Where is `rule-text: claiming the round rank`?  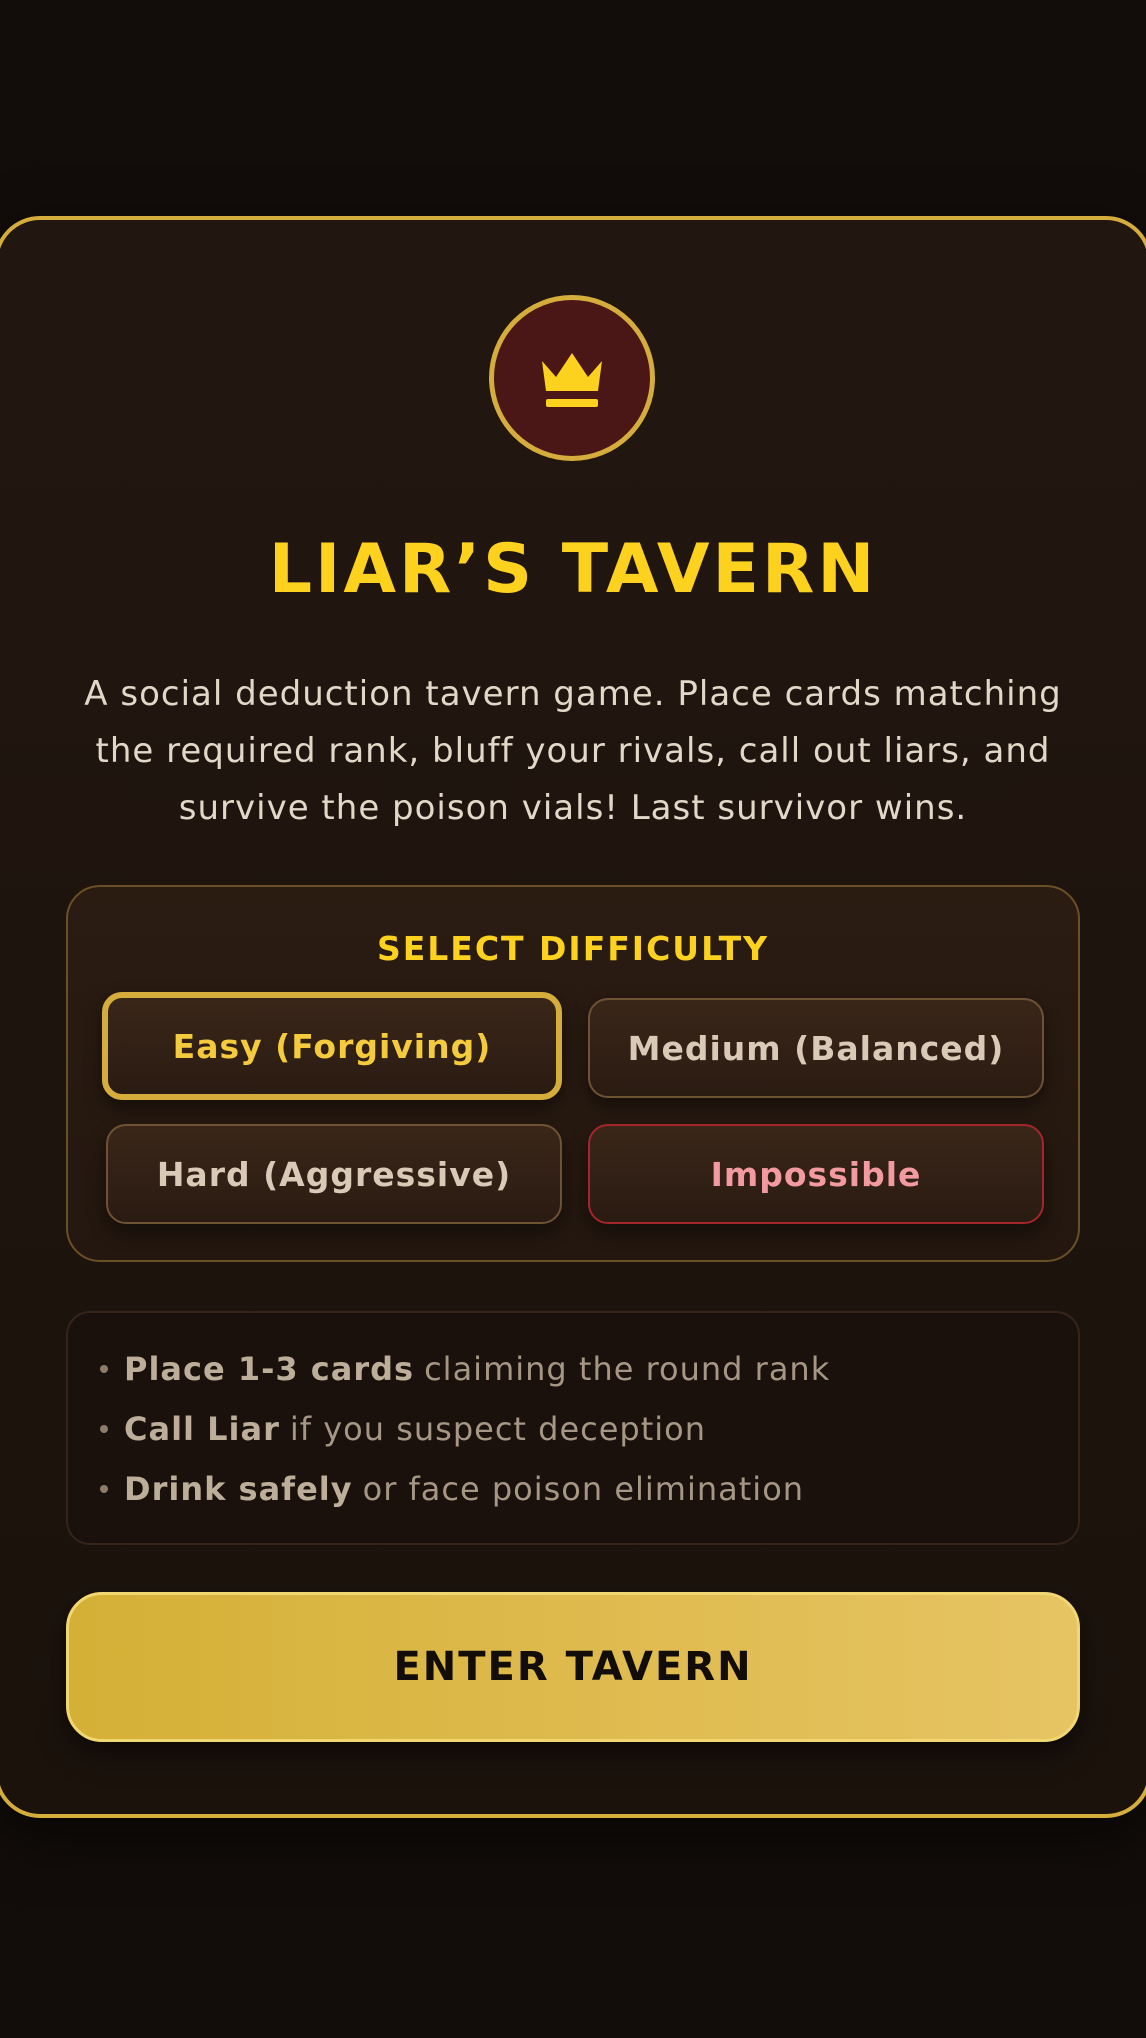 rule-text: claiming the round rank is located at coordinates (627, 1369).